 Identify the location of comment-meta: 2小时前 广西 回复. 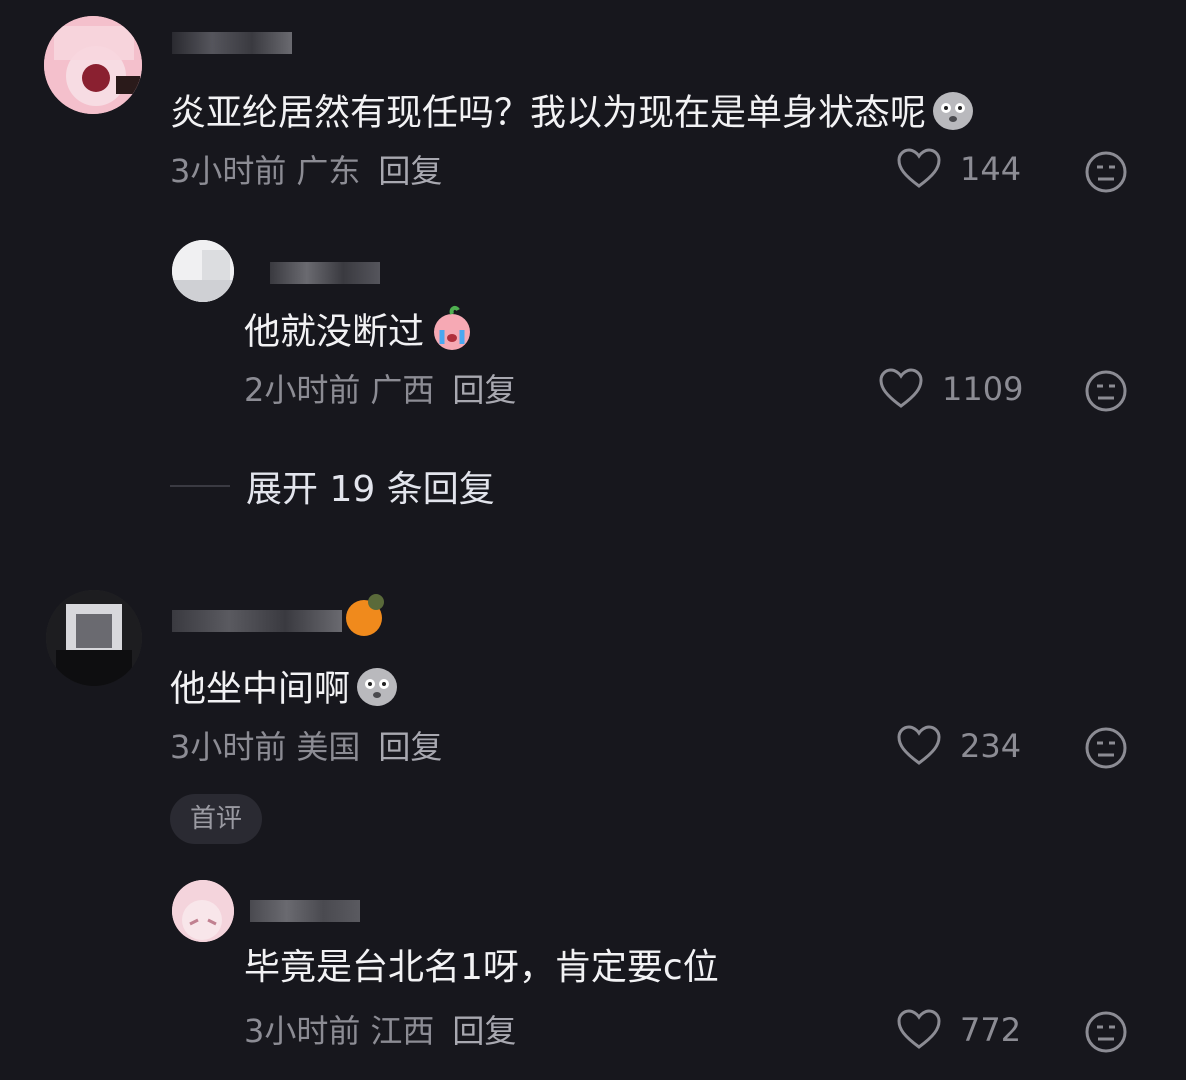
(380, 390).